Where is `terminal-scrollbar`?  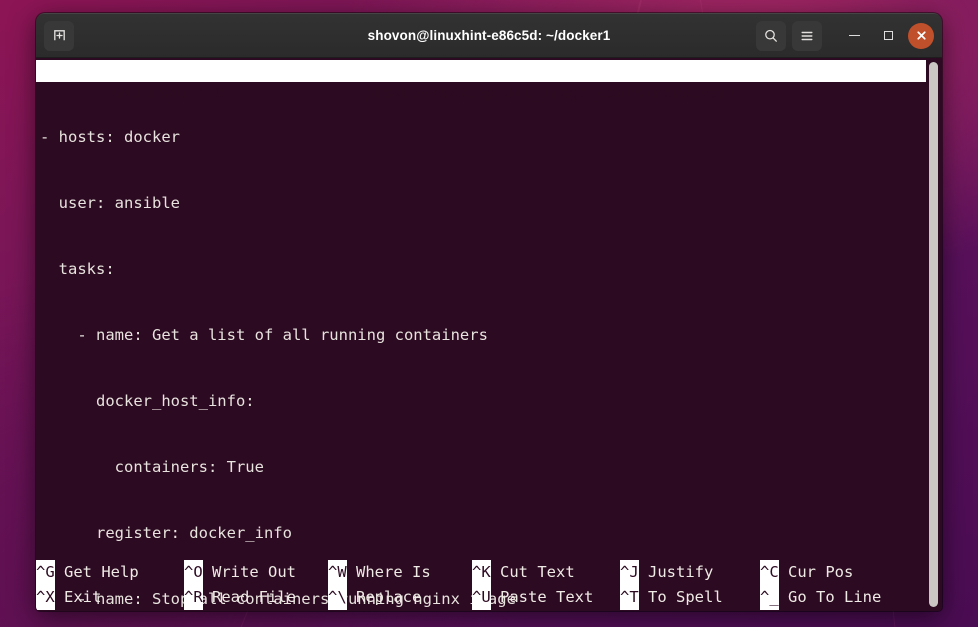 terminal-scrollbar is located at coordinates (933, 334).